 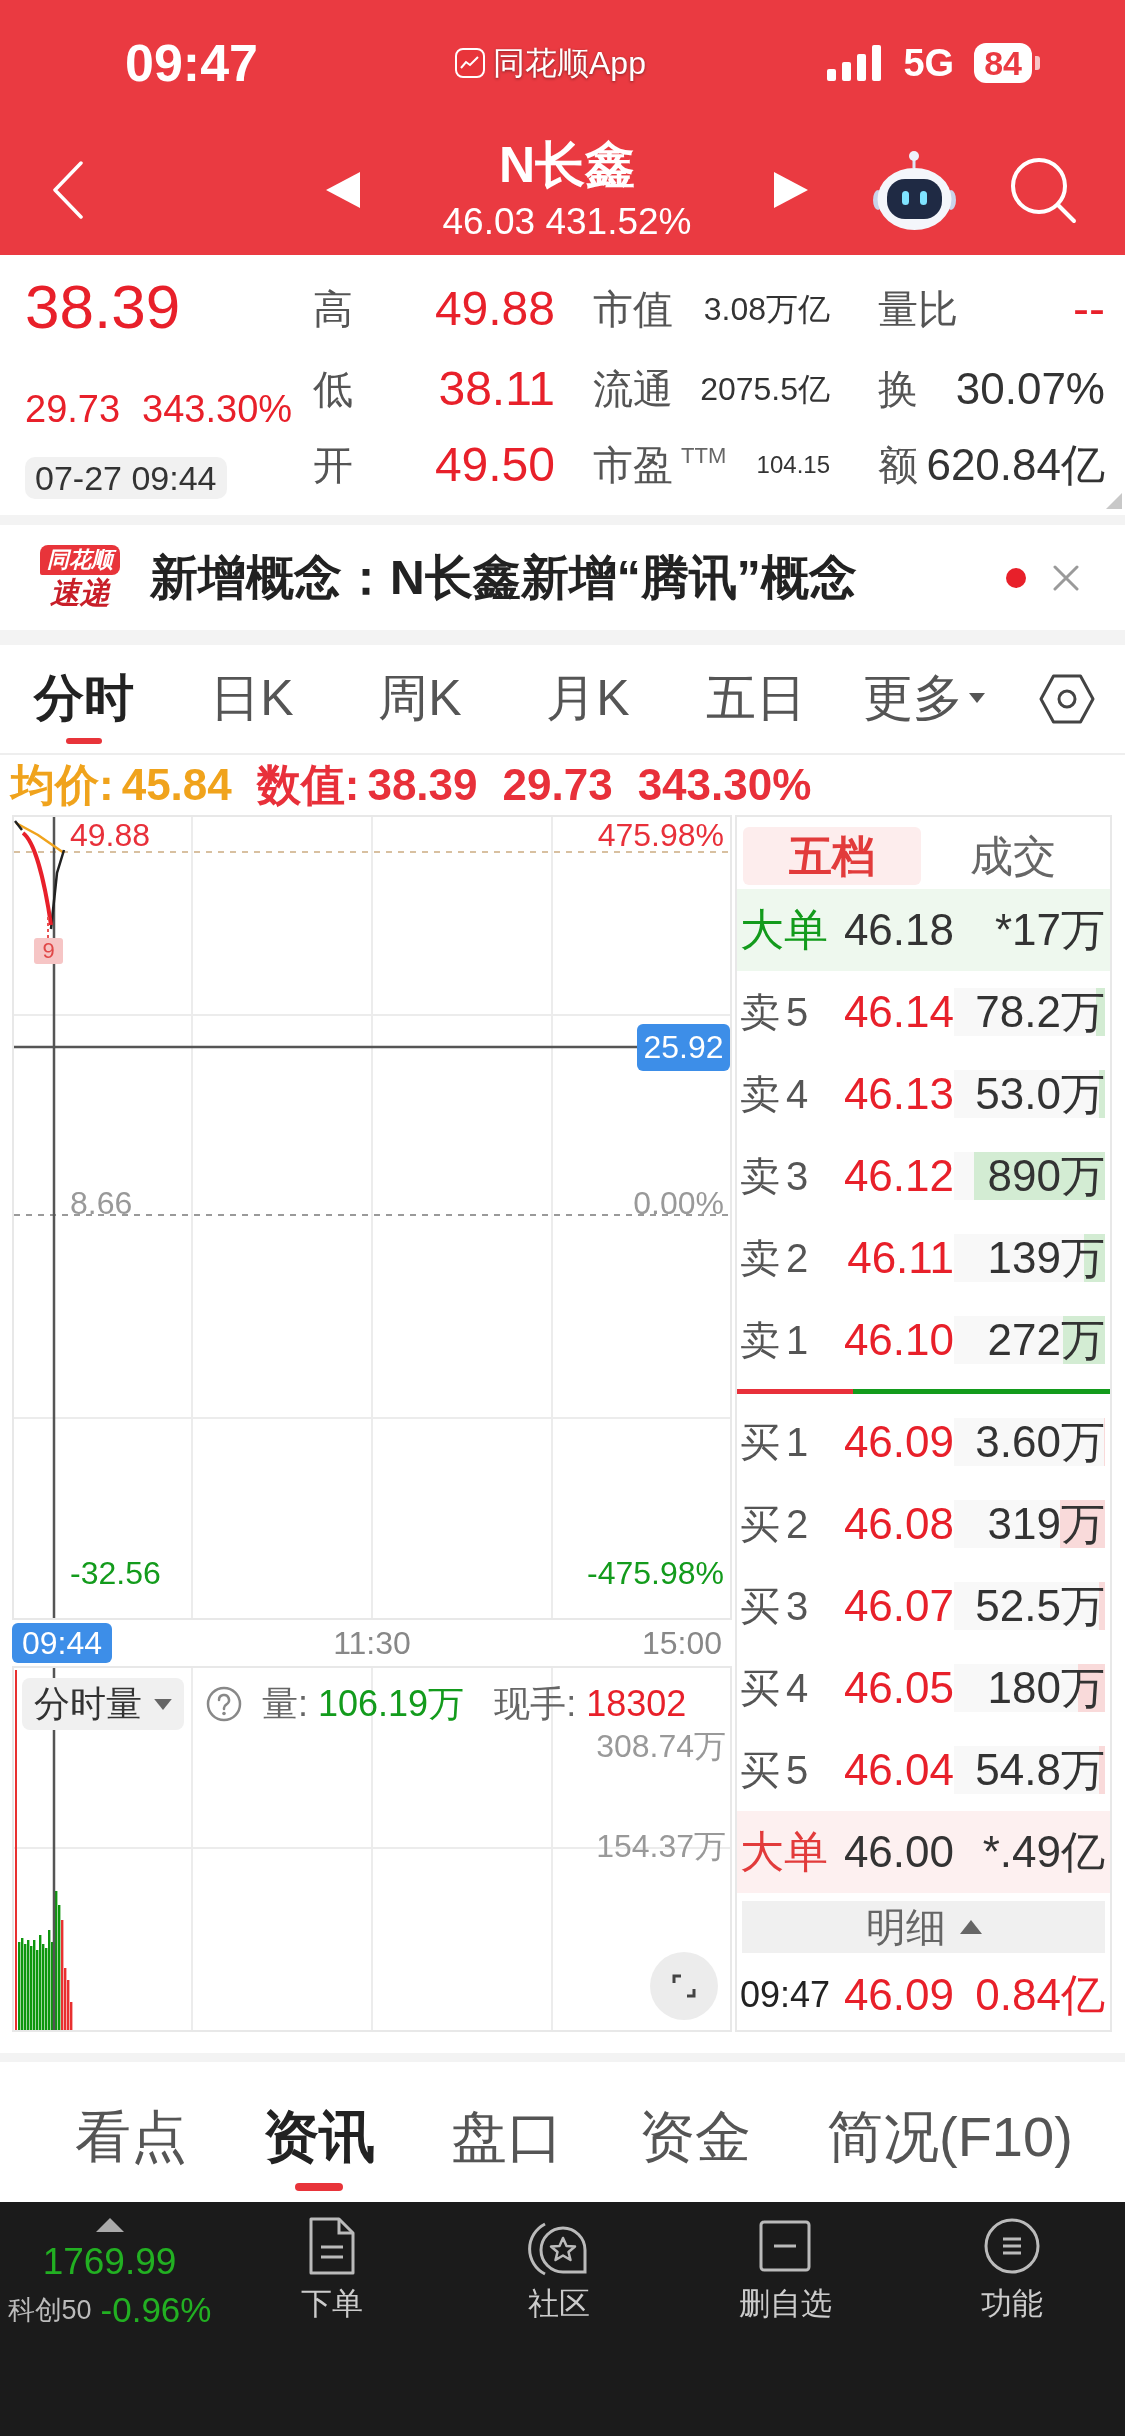 I want to click on time-axis-label: 11:30, so click(x=372, y=1643).